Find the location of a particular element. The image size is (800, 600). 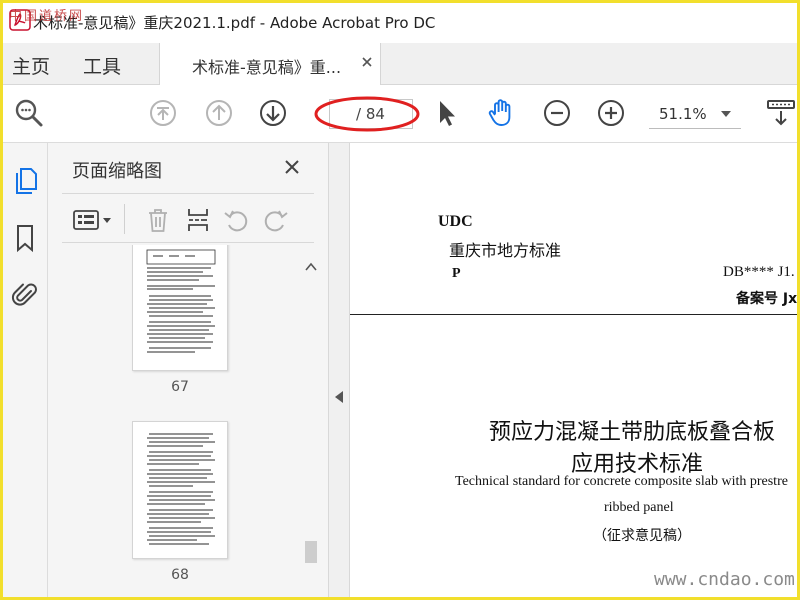

thumbnail-toolbar is located at coordinates (188, 218).